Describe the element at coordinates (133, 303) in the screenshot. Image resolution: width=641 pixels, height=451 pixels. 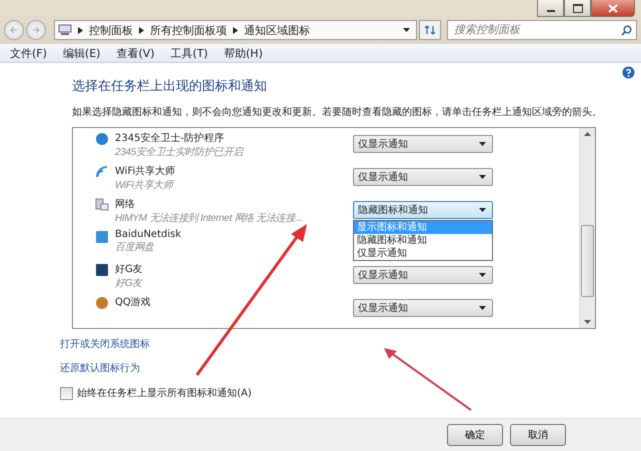
I see `app-name: QQ游戏` at that location.